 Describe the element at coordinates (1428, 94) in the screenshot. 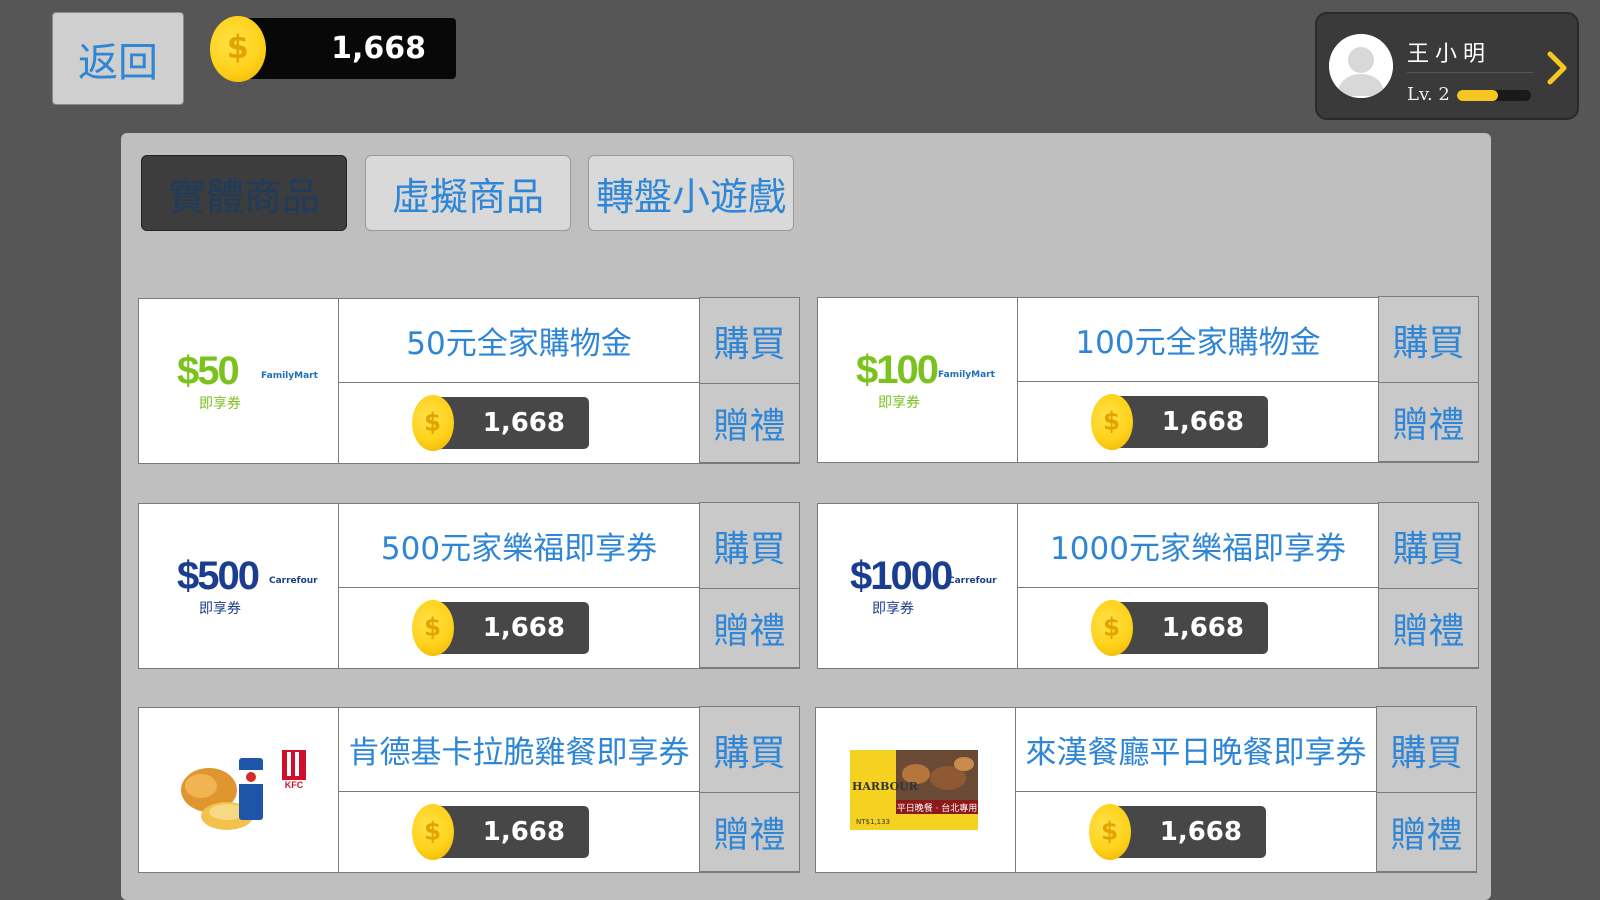

I see `user-level: Lv. 2` at that location.